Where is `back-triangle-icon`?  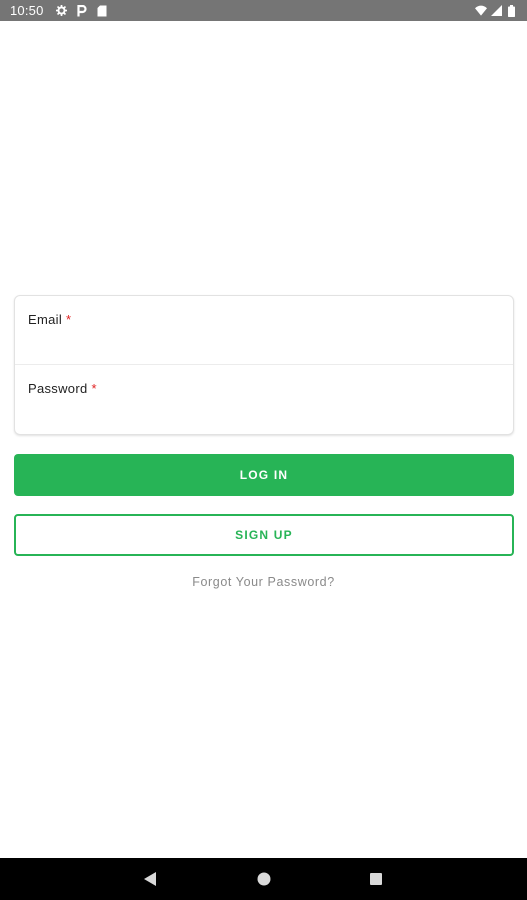 back-triangle-icon is located at coordinates (150, 879).